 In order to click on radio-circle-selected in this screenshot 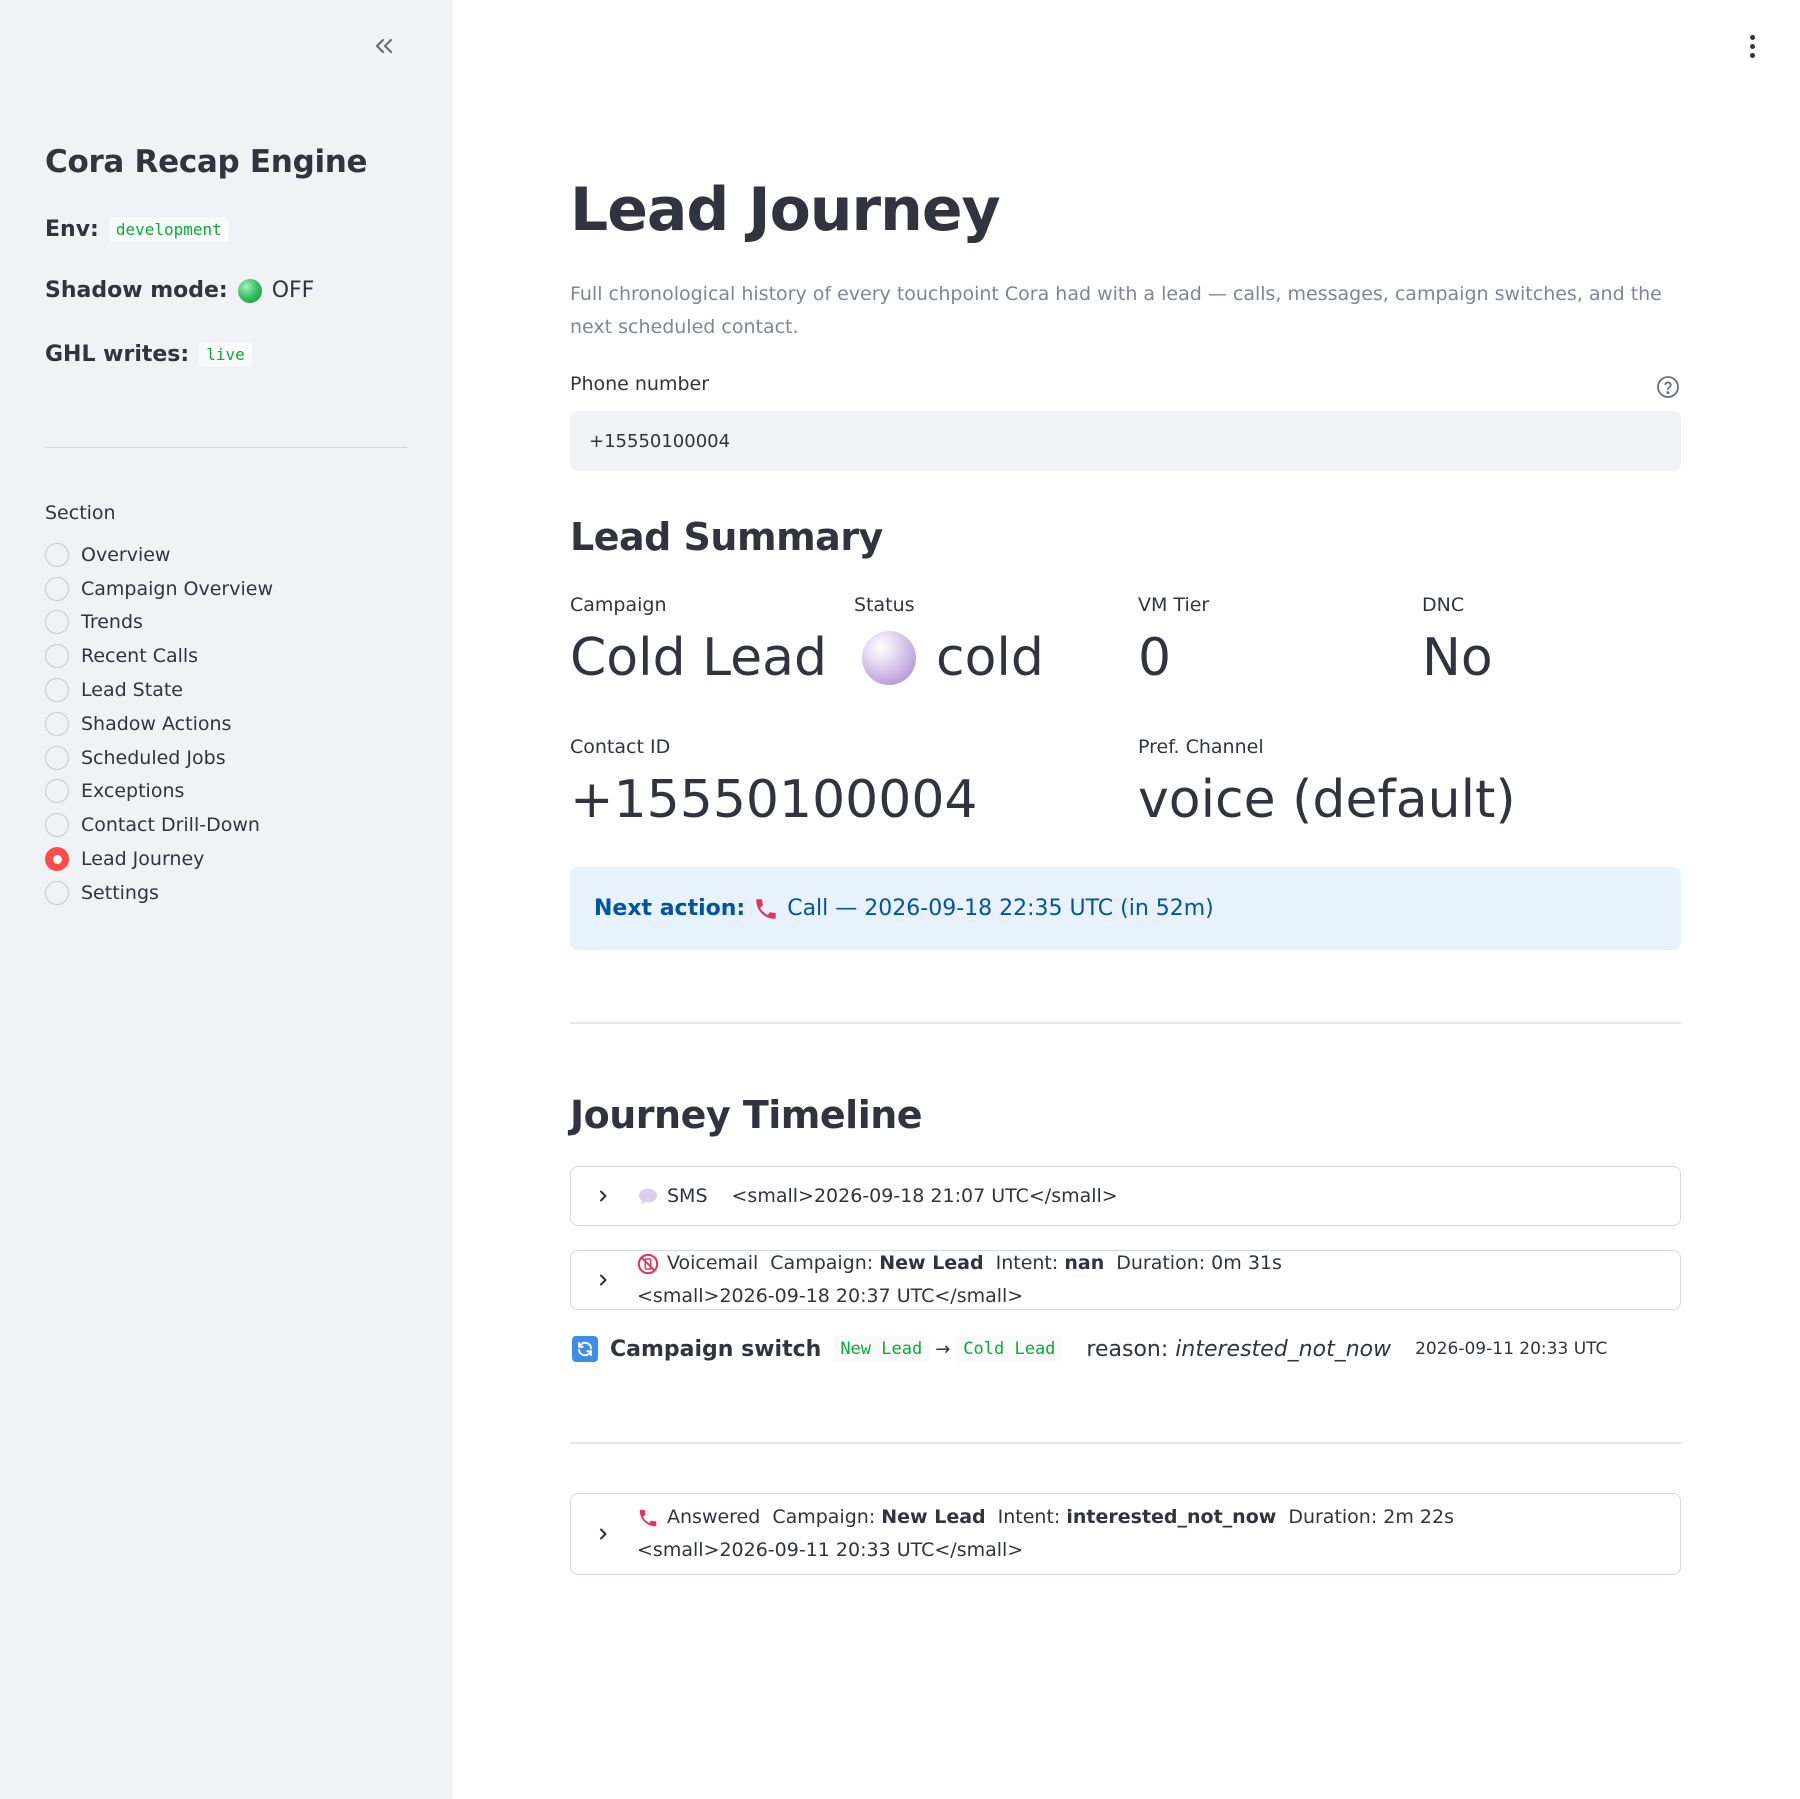, I will do `click(57, 859)`.